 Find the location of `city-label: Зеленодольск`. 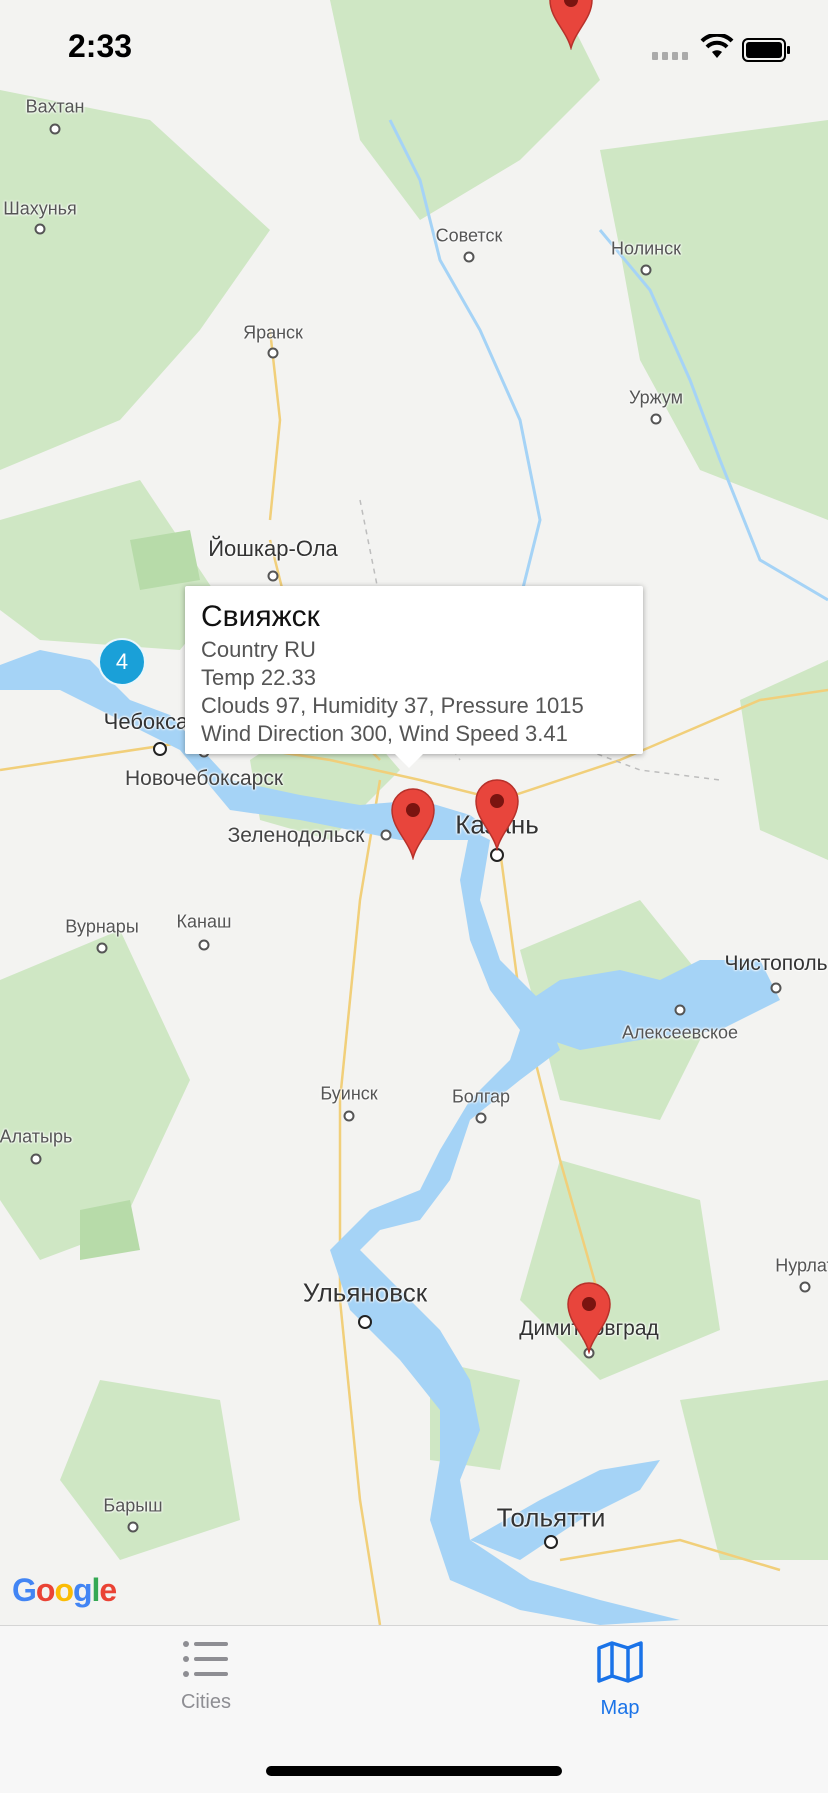

city-label: Зеленодольск is located at coordinates (296, 835).